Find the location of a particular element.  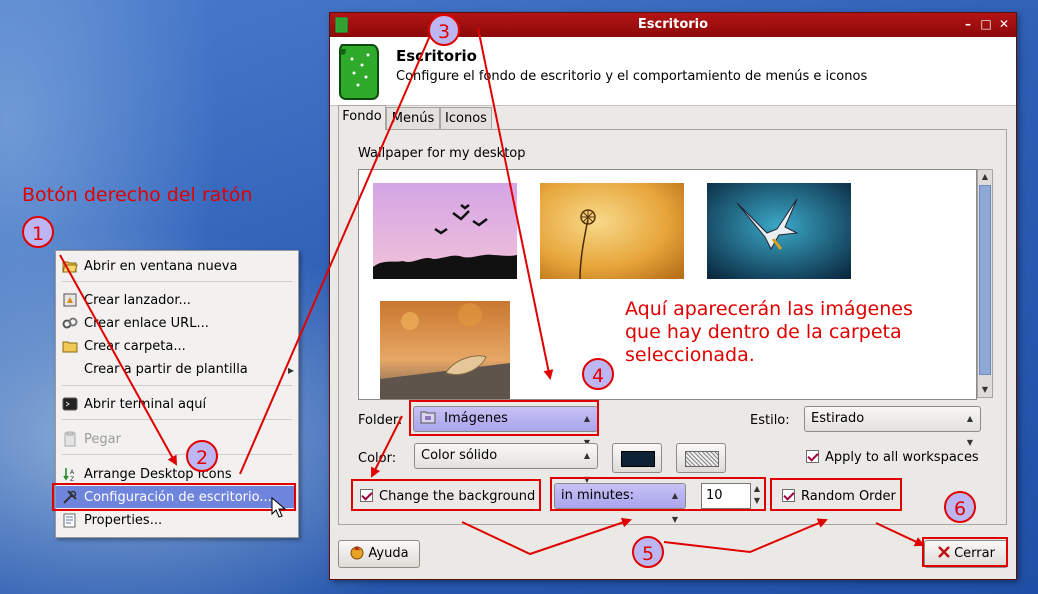

step-marker-4: 4 is located at coordinates (598, 374).